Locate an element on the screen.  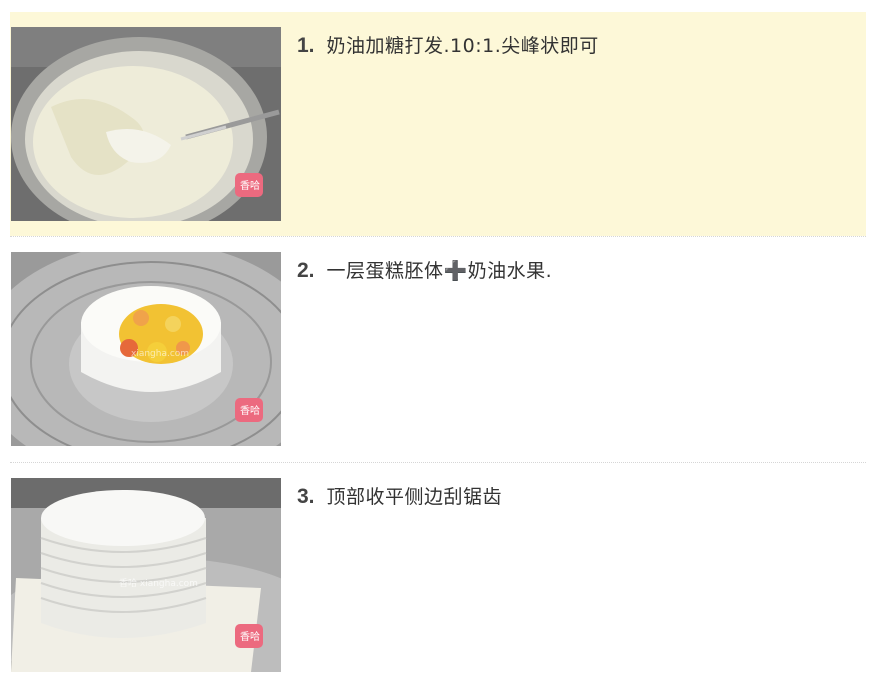
step-2-photo: xiangha.com 香哈 is located at coordinates (146, 349).